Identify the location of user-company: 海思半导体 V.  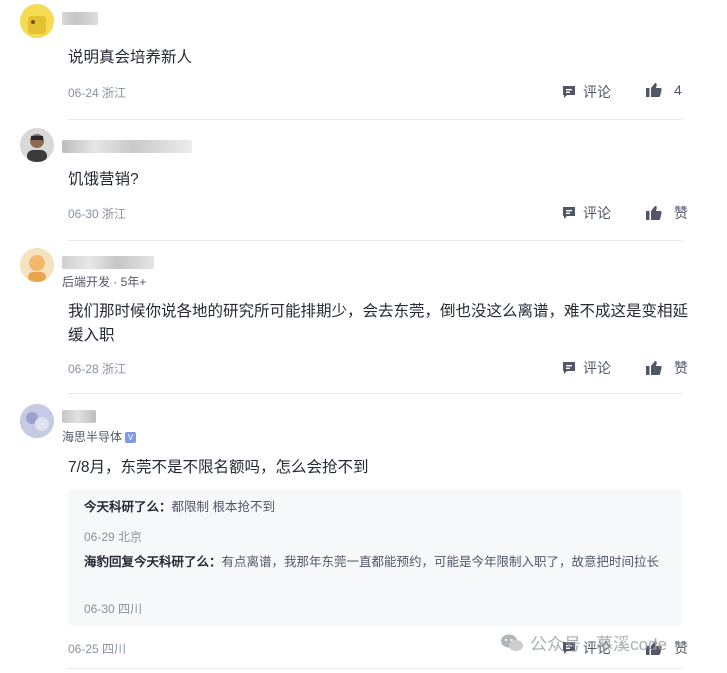
(99, 436).